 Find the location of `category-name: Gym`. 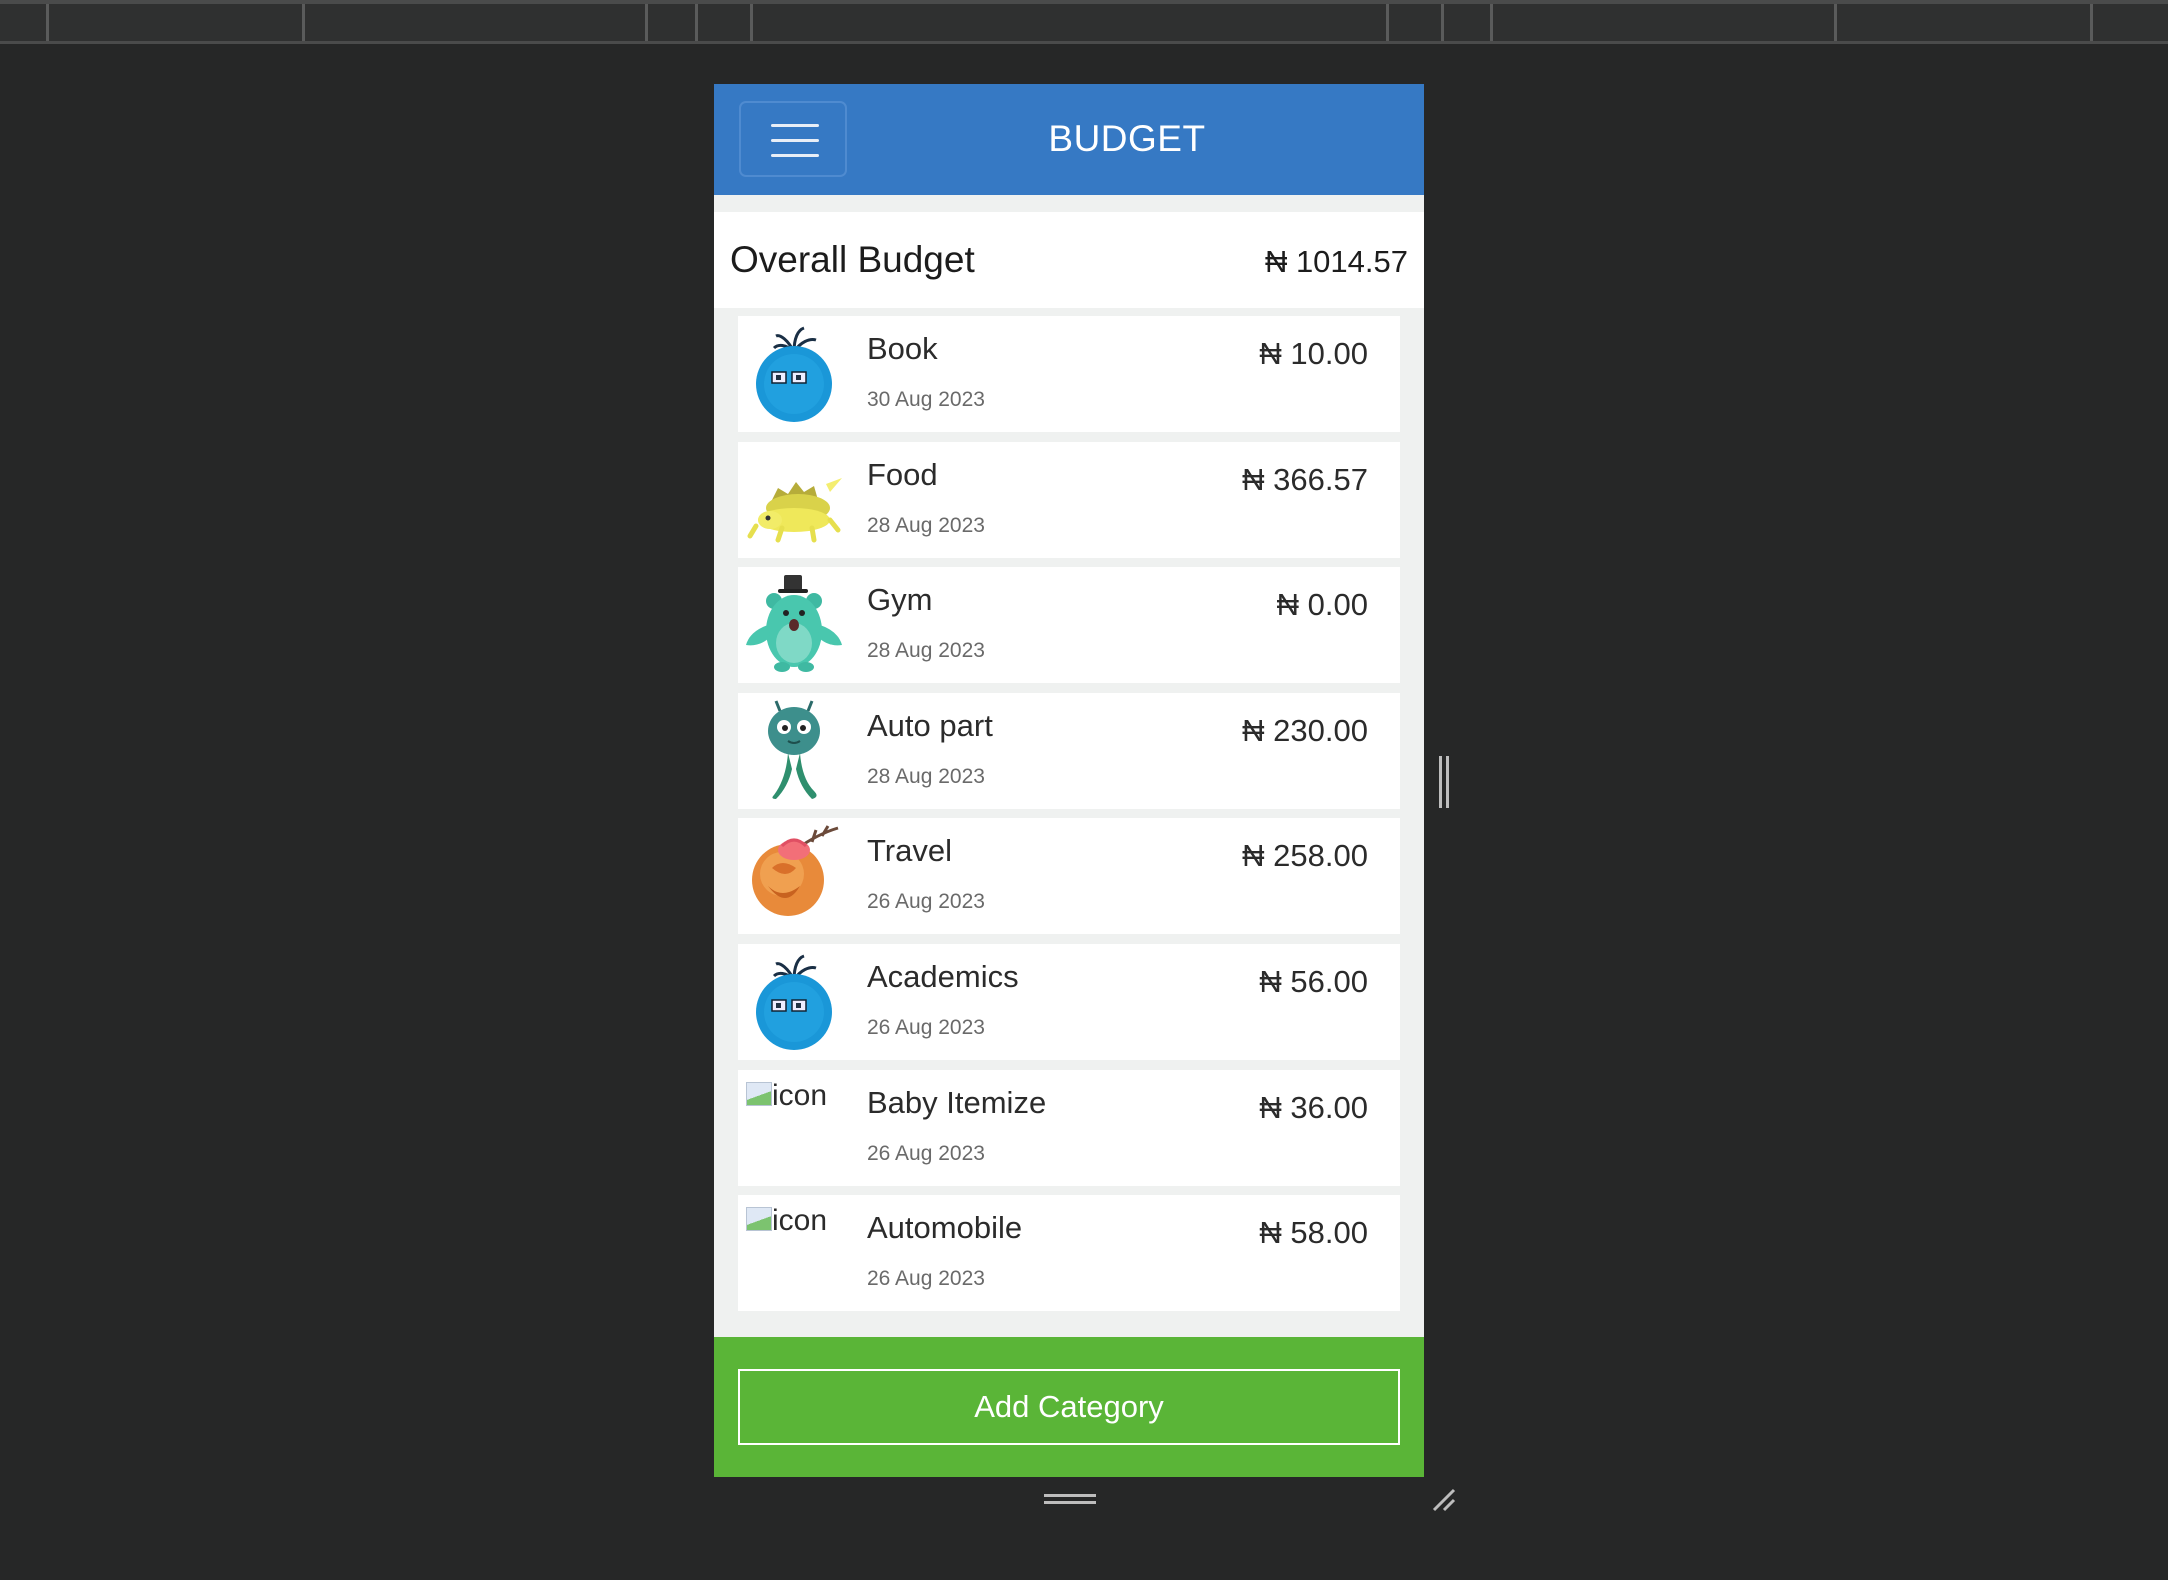

category-name: Gym is located at coordinates (900, 600).